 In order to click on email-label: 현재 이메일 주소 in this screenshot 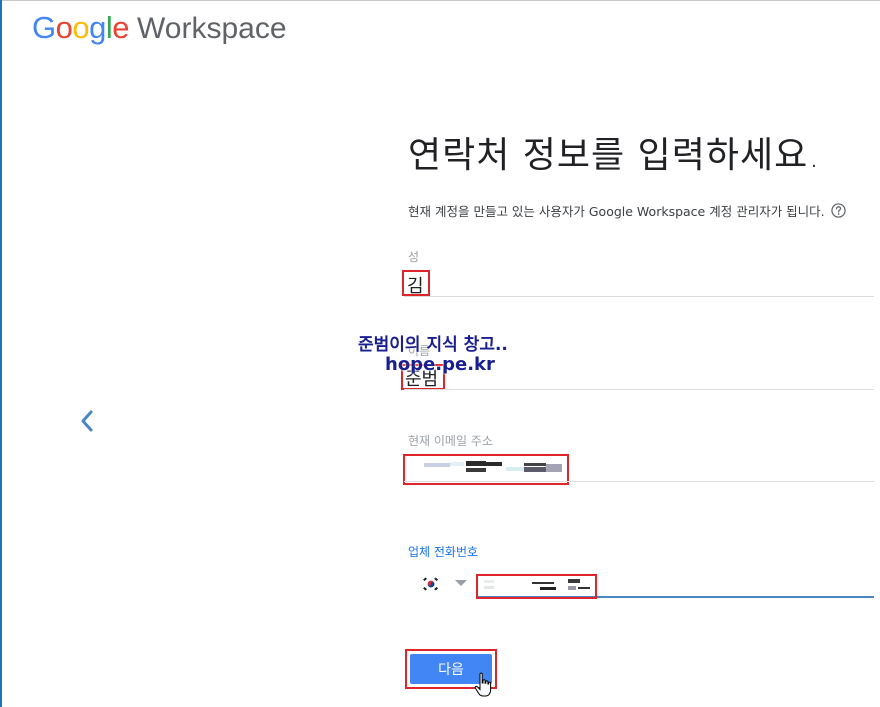, I will do `click(450, 441)`.